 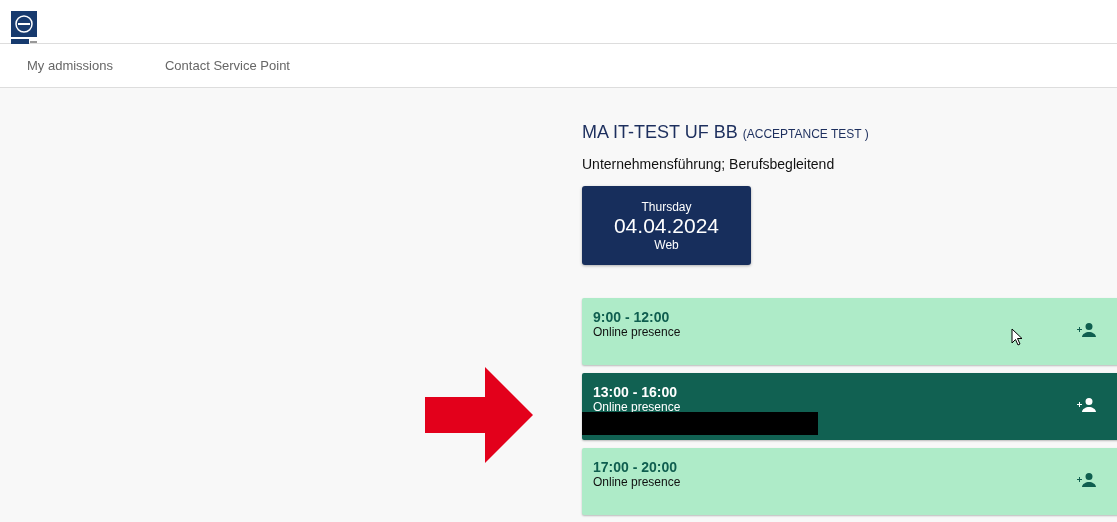 What do you see at coordinates (636, 392) in the screenshot?
I see `slot-time: 13:00 - 16:00` at bounding box center [636, 392].